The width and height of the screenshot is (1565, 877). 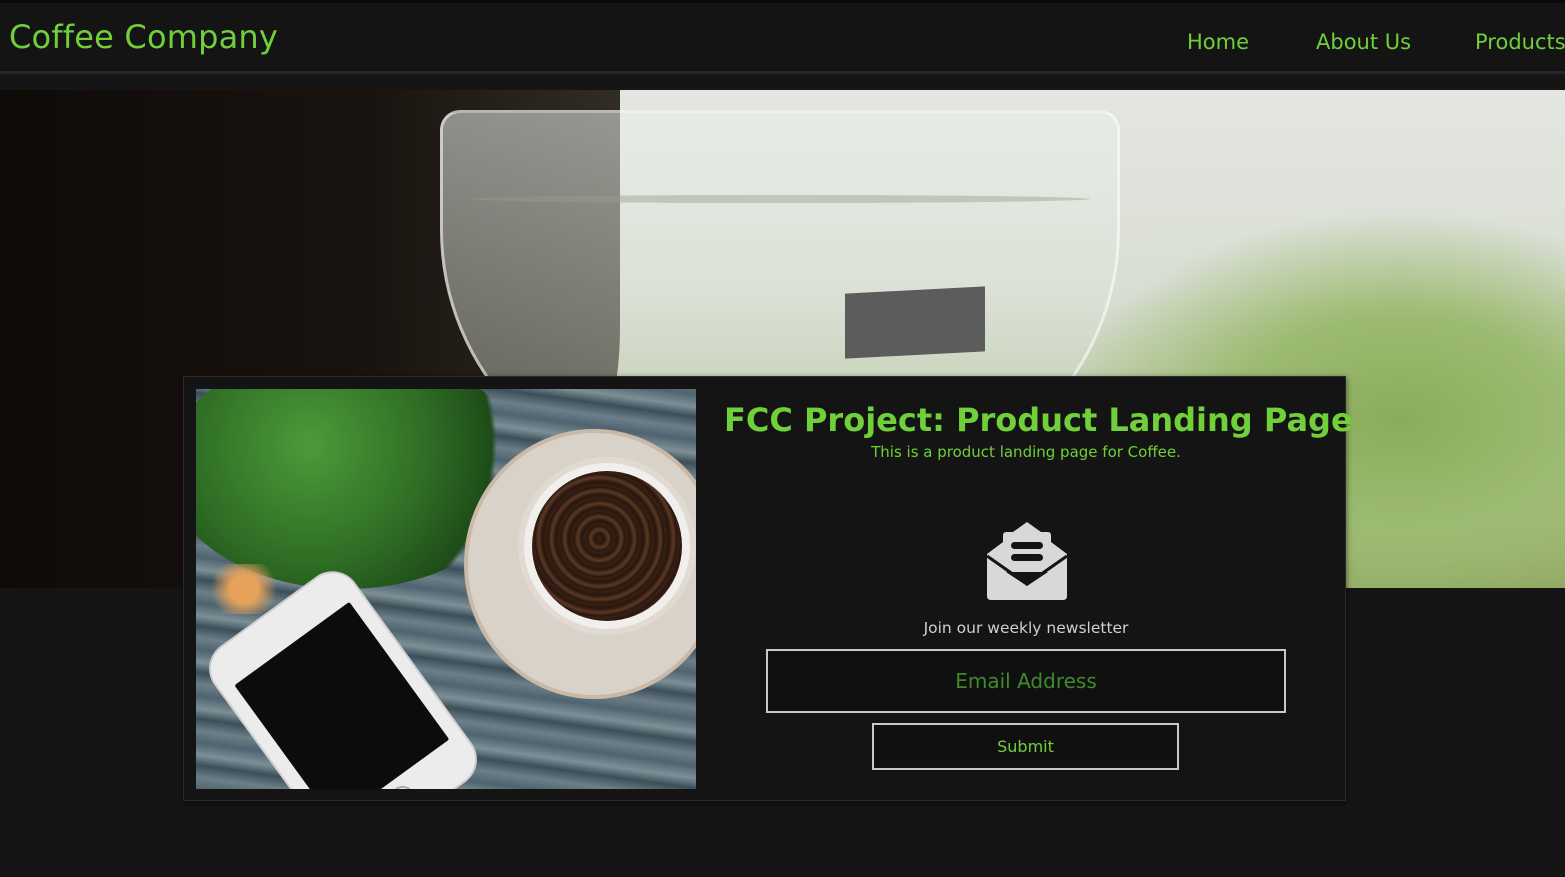 What do you see at coordinates (1025, 746) in the screenshot?
I see `submit-button: Submit` at bounding box center [1025, 746].